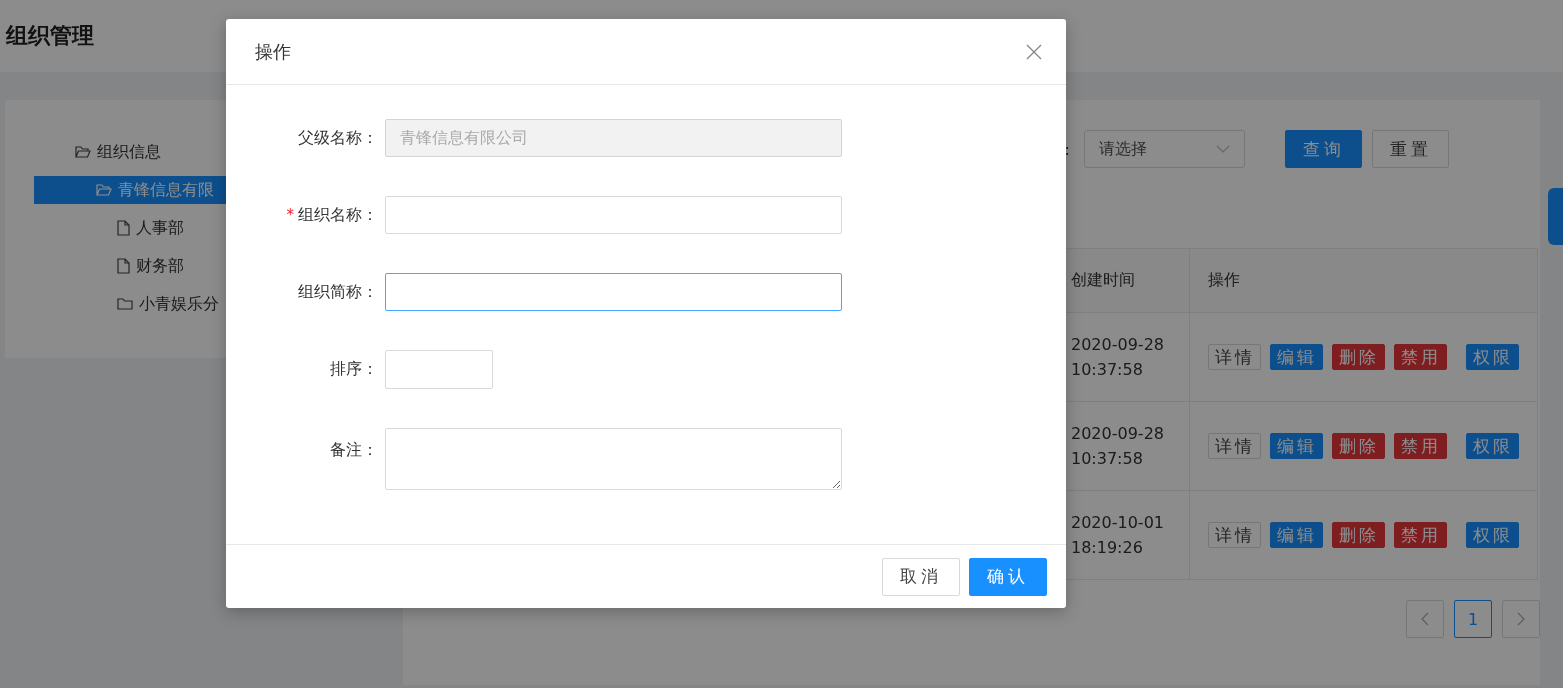 The width and height of the screenshot is (1563, 688). I want to click on required-mark: *, so click(290, 215).